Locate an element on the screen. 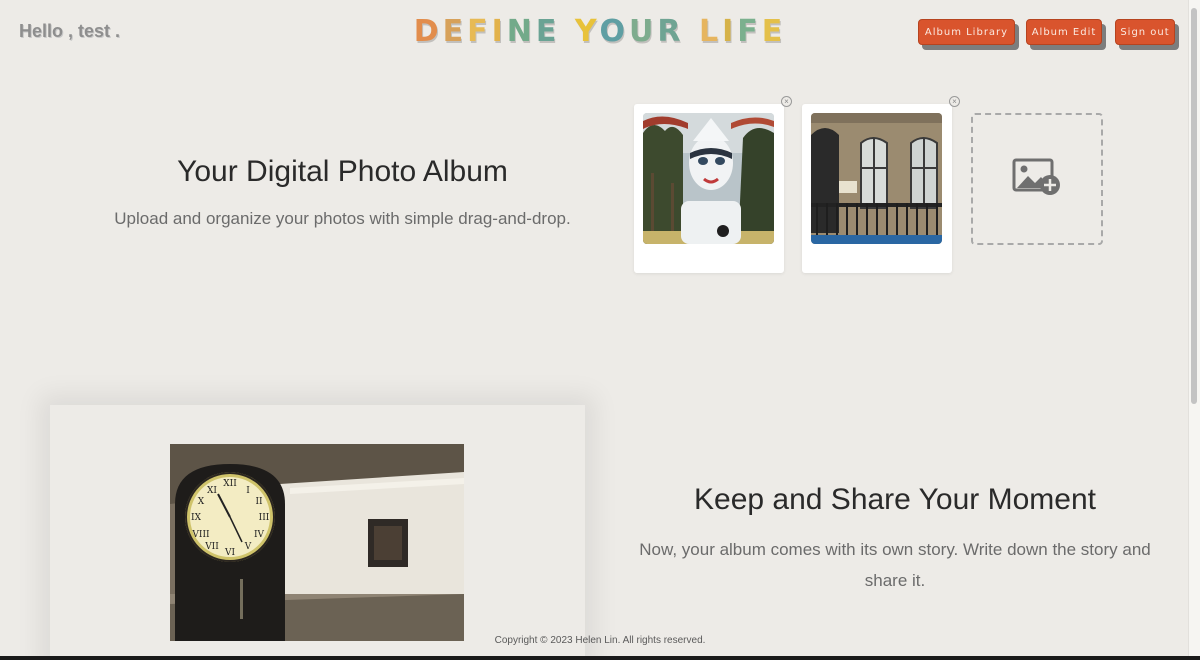  svg-text: VII is located at coordinates (211, 547).